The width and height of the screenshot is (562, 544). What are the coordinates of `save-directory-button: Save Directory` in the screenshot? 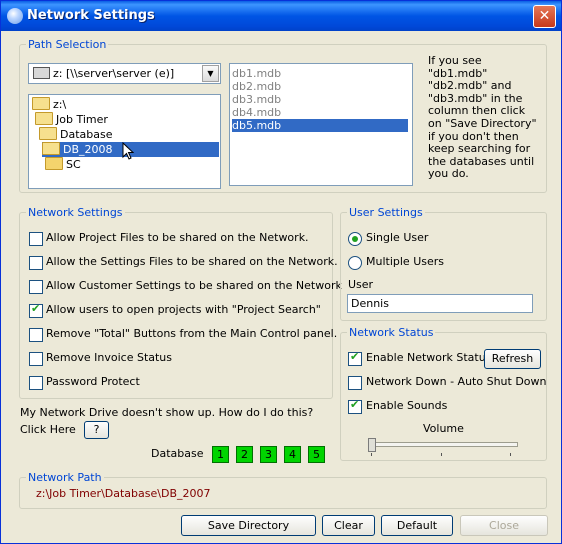 It's located at (248, 525).